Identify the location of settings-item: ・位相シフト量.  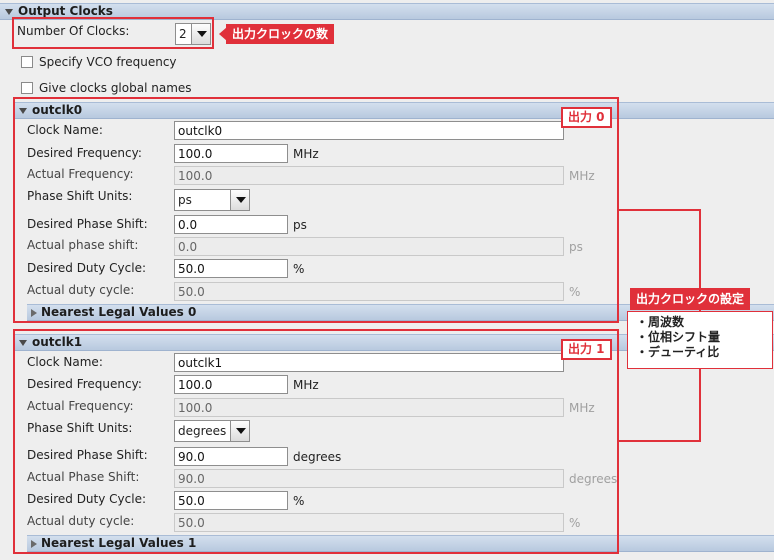
(678, 337).